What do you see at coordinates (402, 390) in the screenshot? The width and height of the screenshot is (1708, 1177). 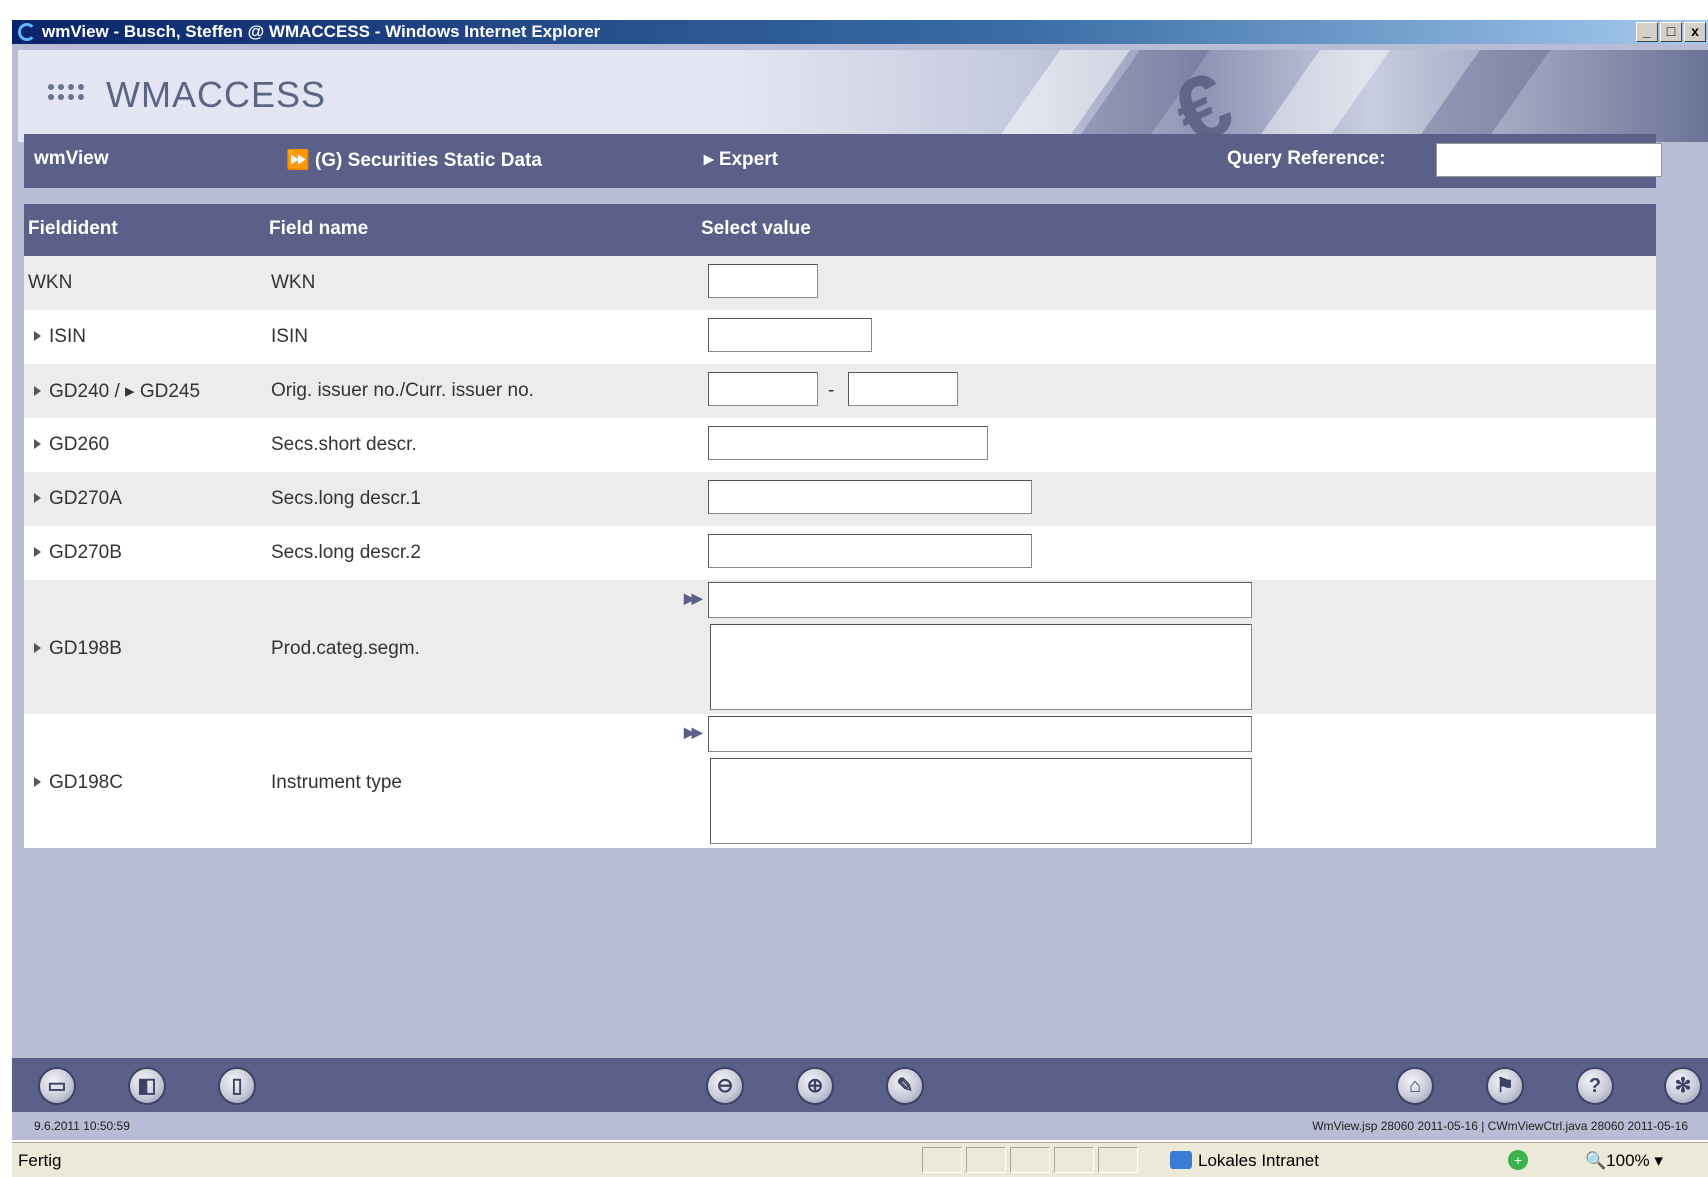 I see `fieldname: Orig. issuer no./Curr. issuer no.` at bounding box center [402, 390].